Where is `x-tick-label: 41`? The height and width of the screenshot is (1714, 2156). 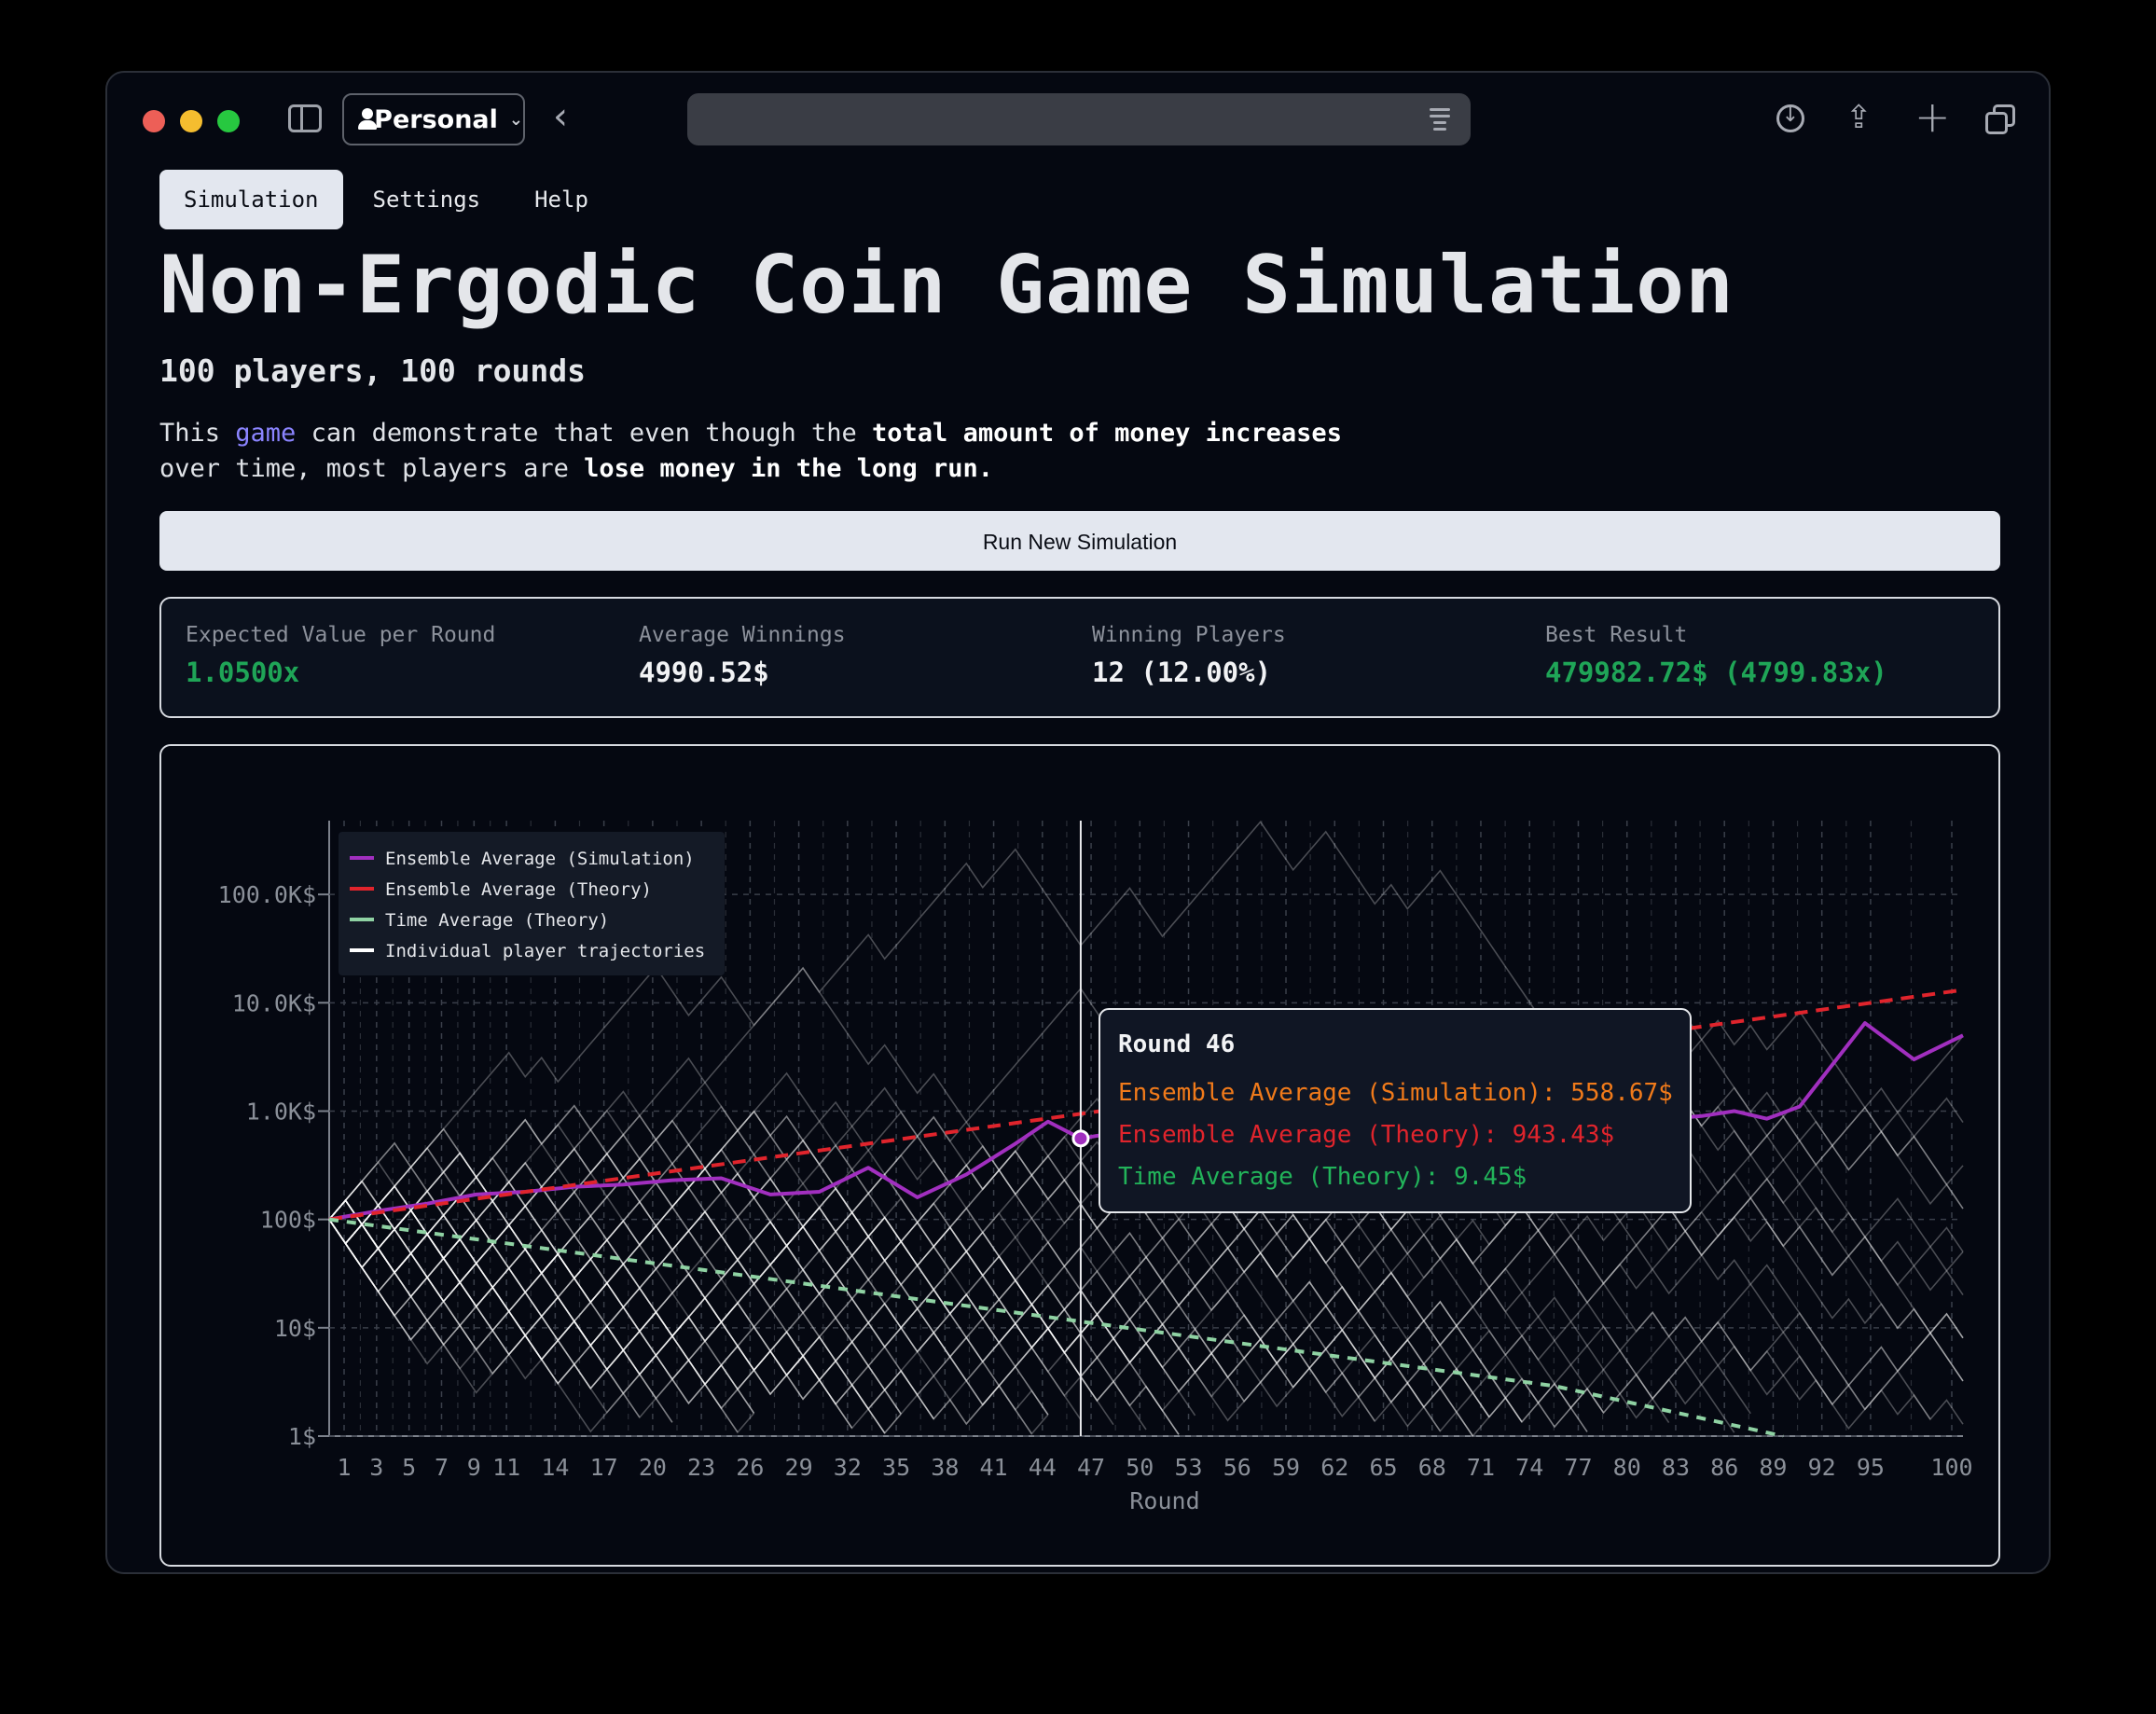
x-tick-label: 41 is located at coordinates (994, 1467).